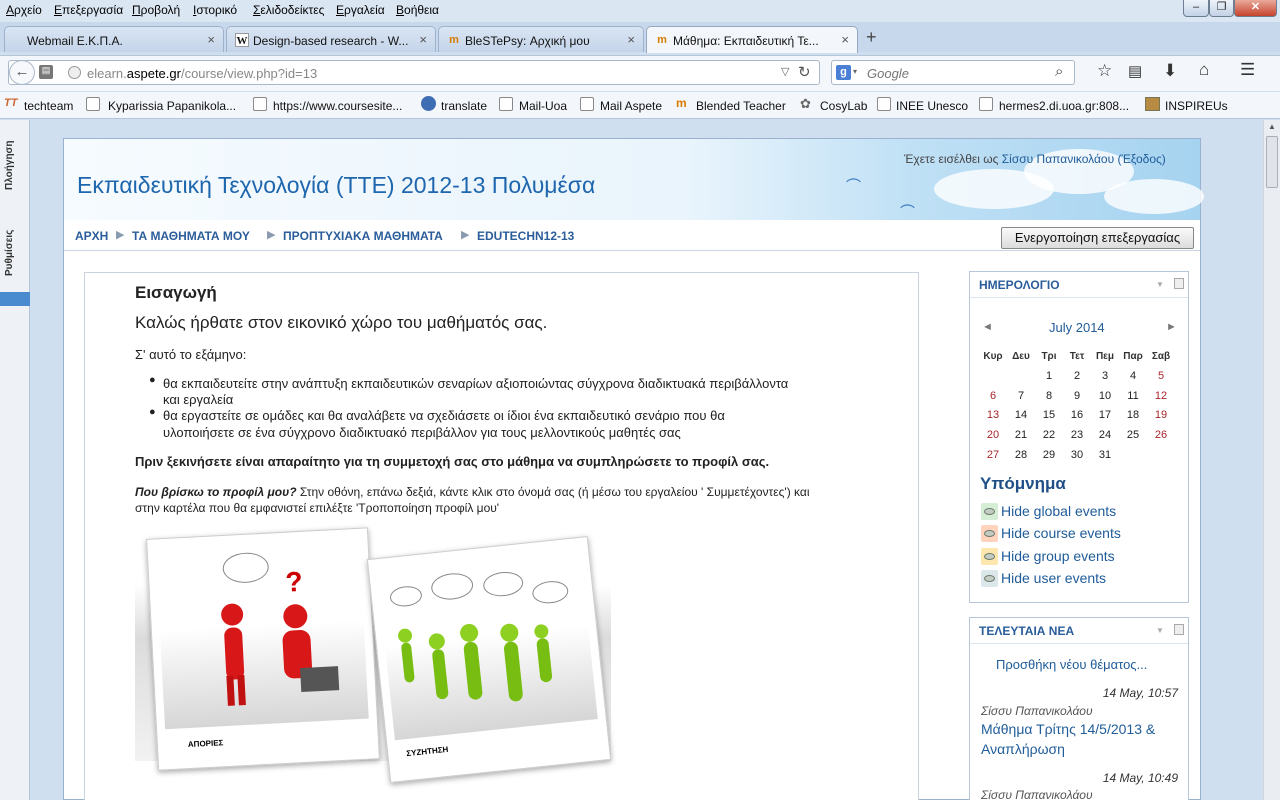 The height and width of the screenshot is (800, 1280). Describe the element at coordinates (752, 39) in the screenshot. I see `tab-course: m Μάθημα: Εκπαιδευτική Τε... ×` at that location.